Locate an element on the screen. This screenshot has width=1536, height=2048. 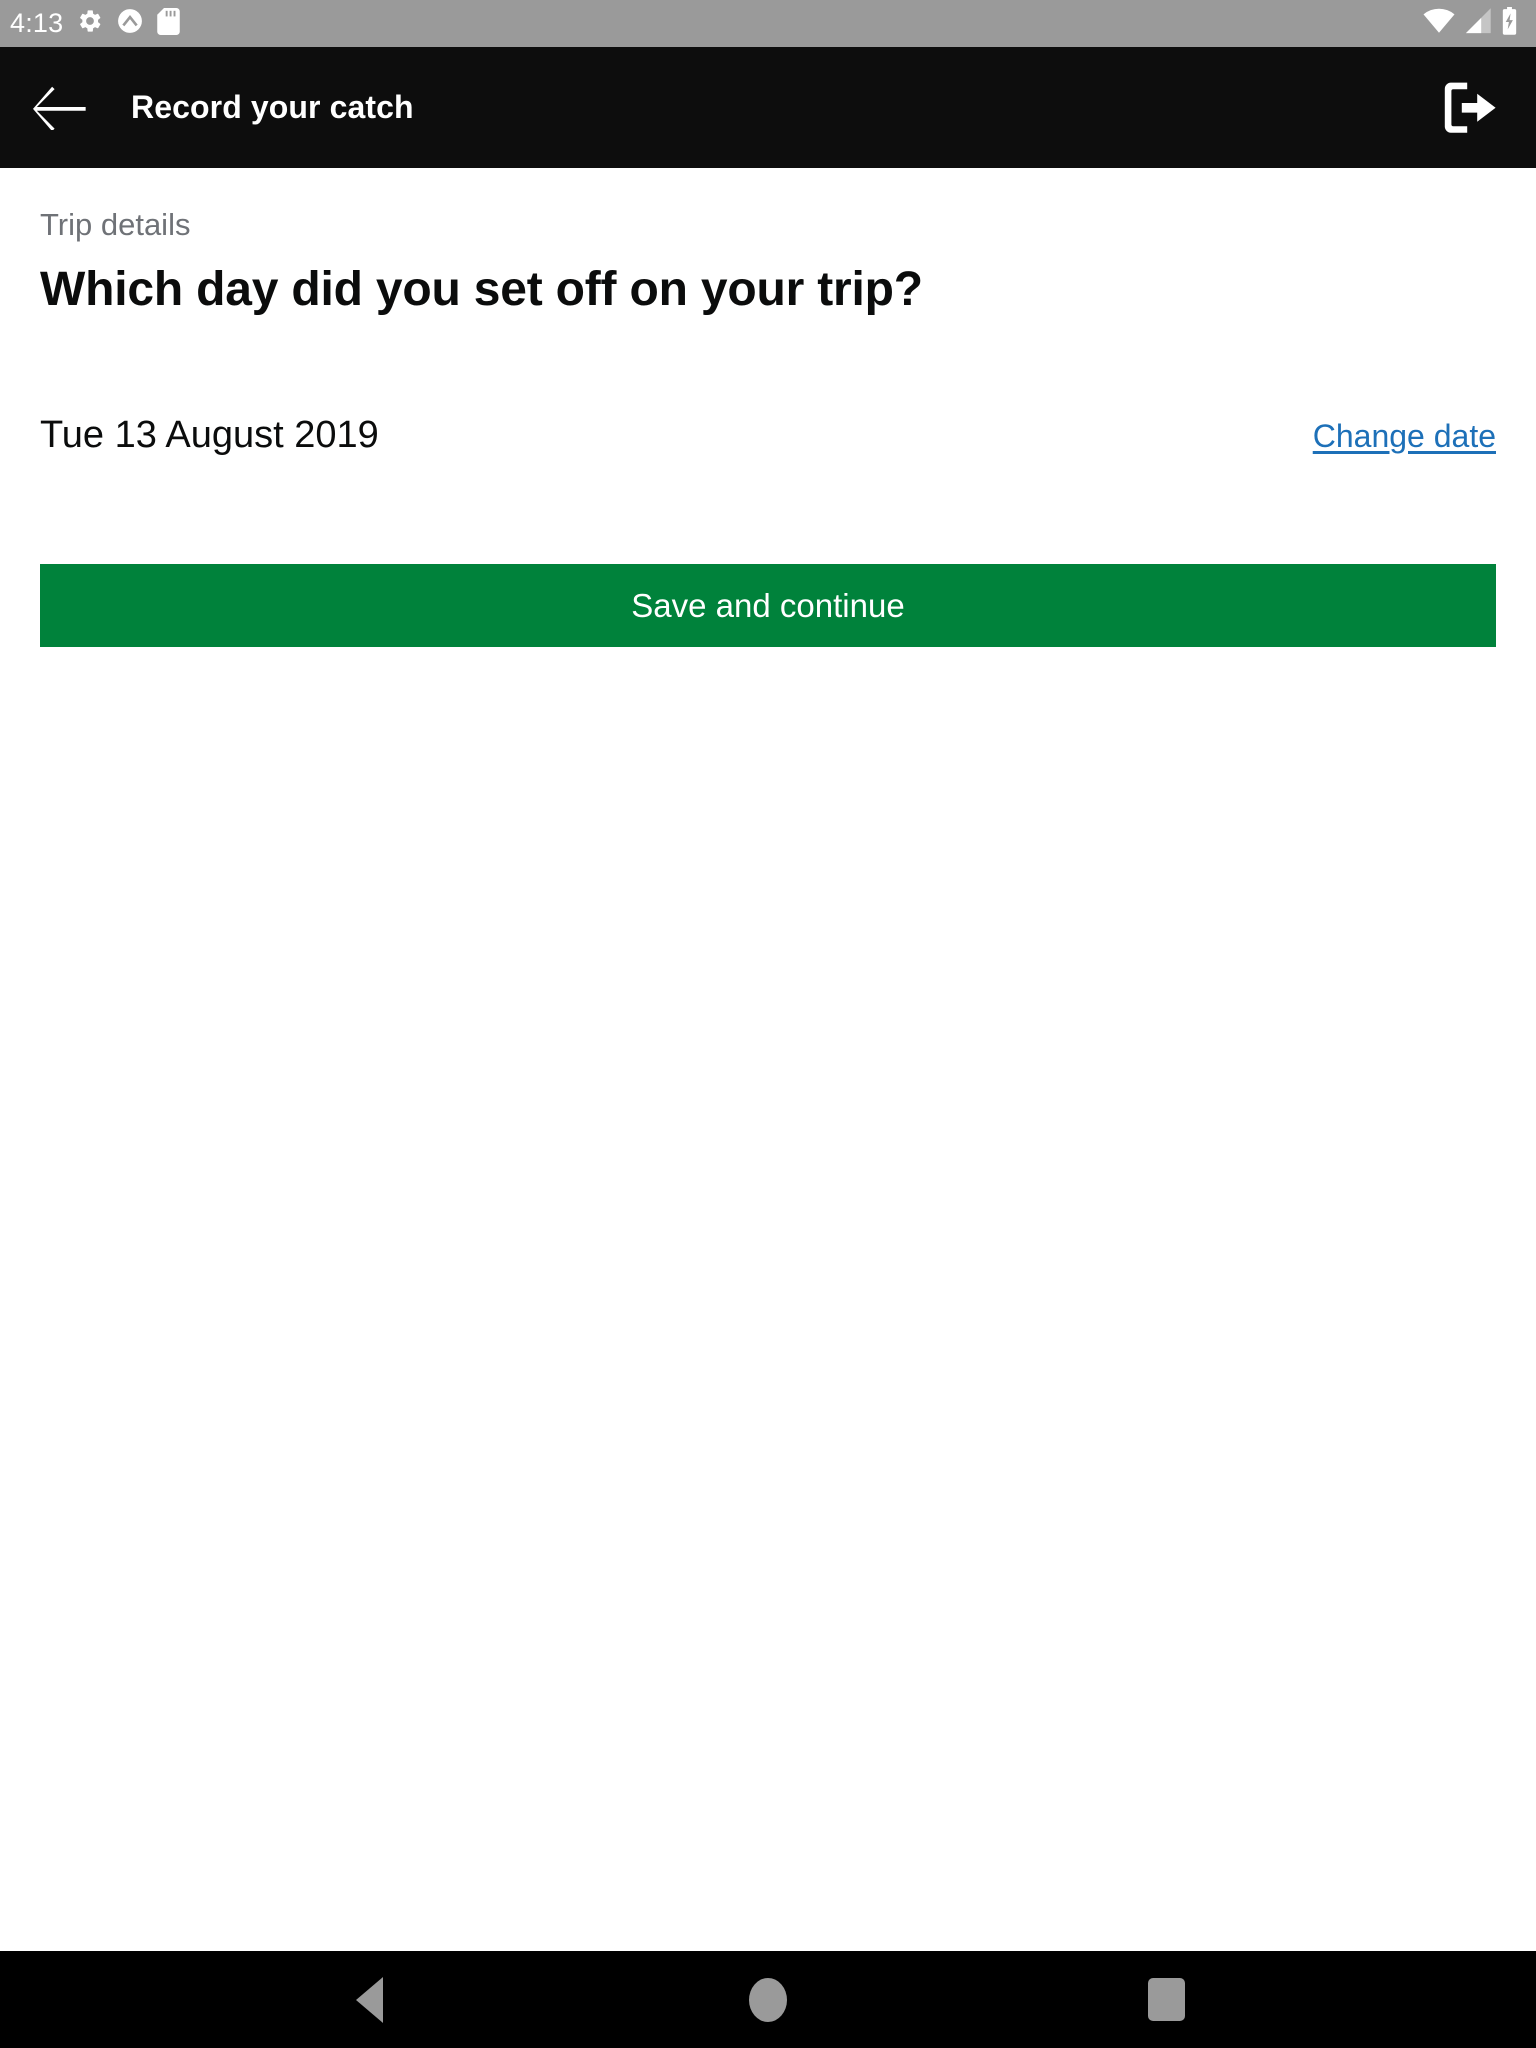
logout-button is located at coordinates (1470, 108).